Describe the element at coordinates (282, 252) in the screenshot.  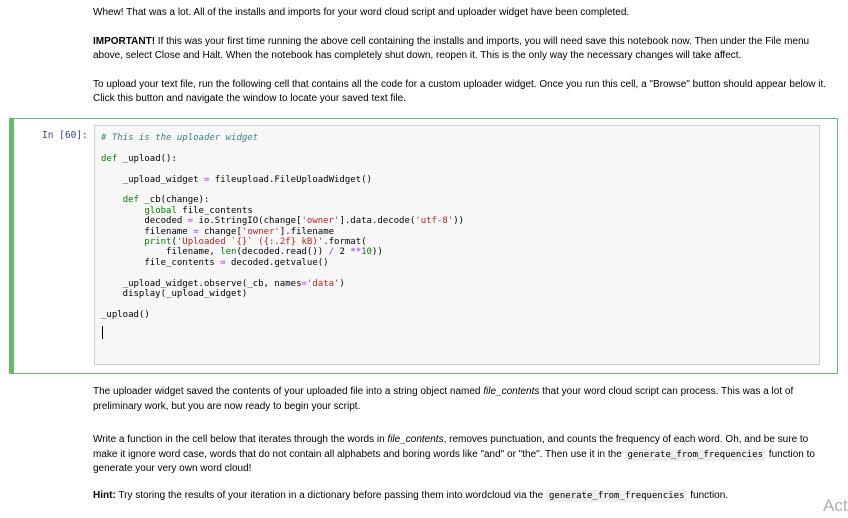
I see `code-token: (decoded.read())` at that location.